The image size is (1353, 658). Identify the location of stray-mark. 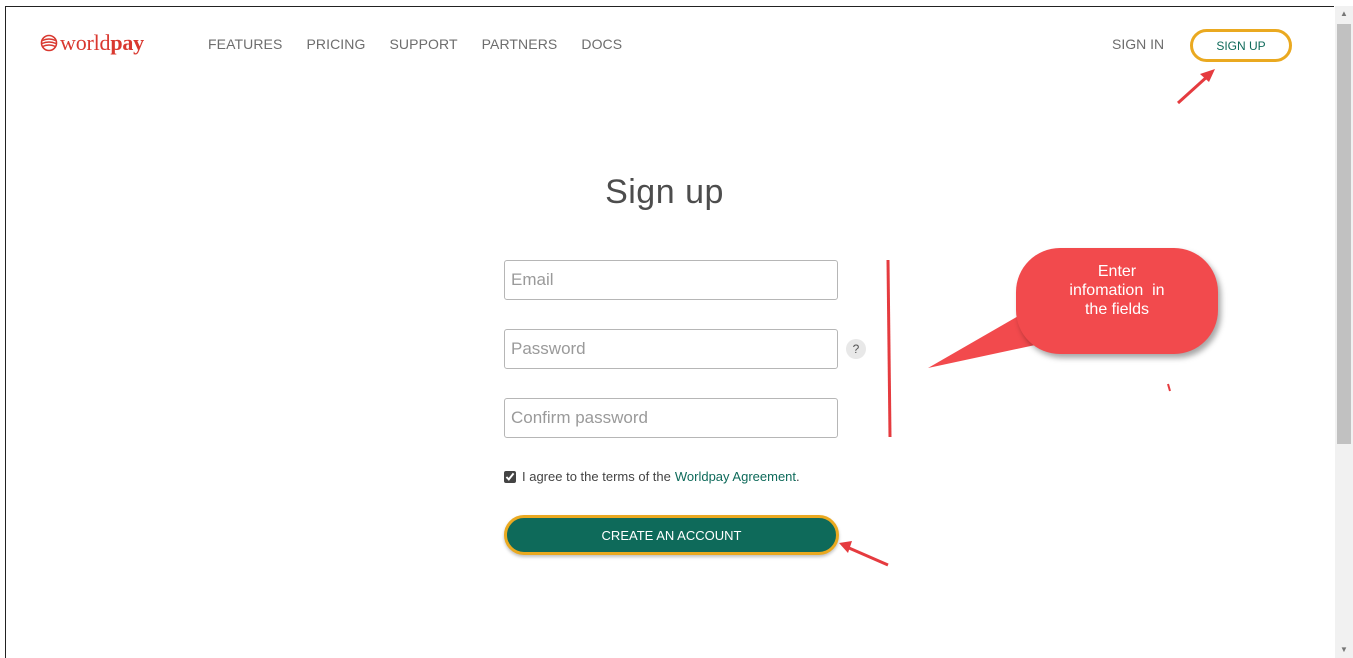
(1169, 387).